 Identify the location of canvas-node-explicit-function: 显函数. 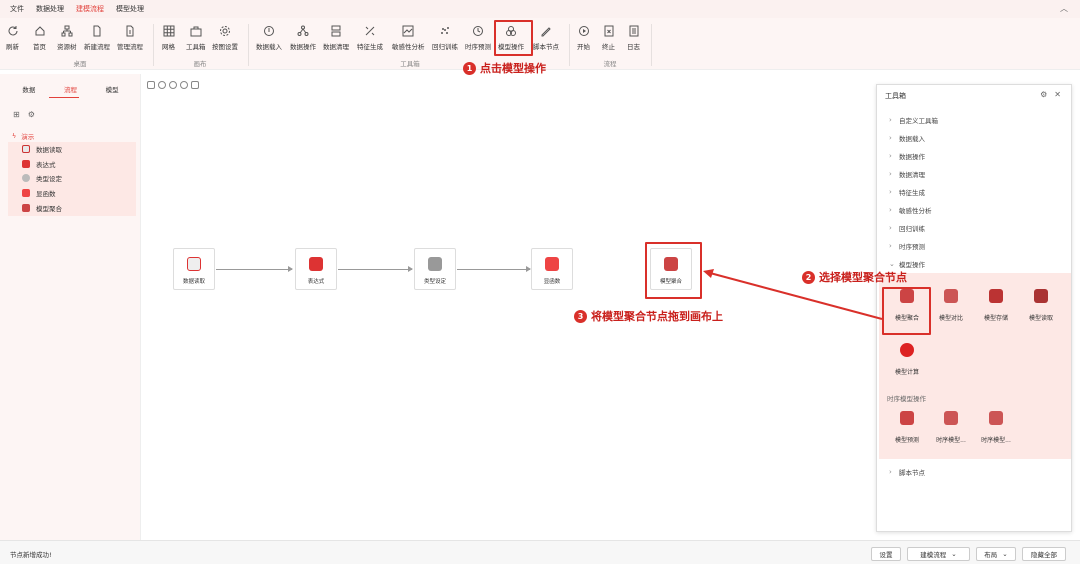
(552, 269).